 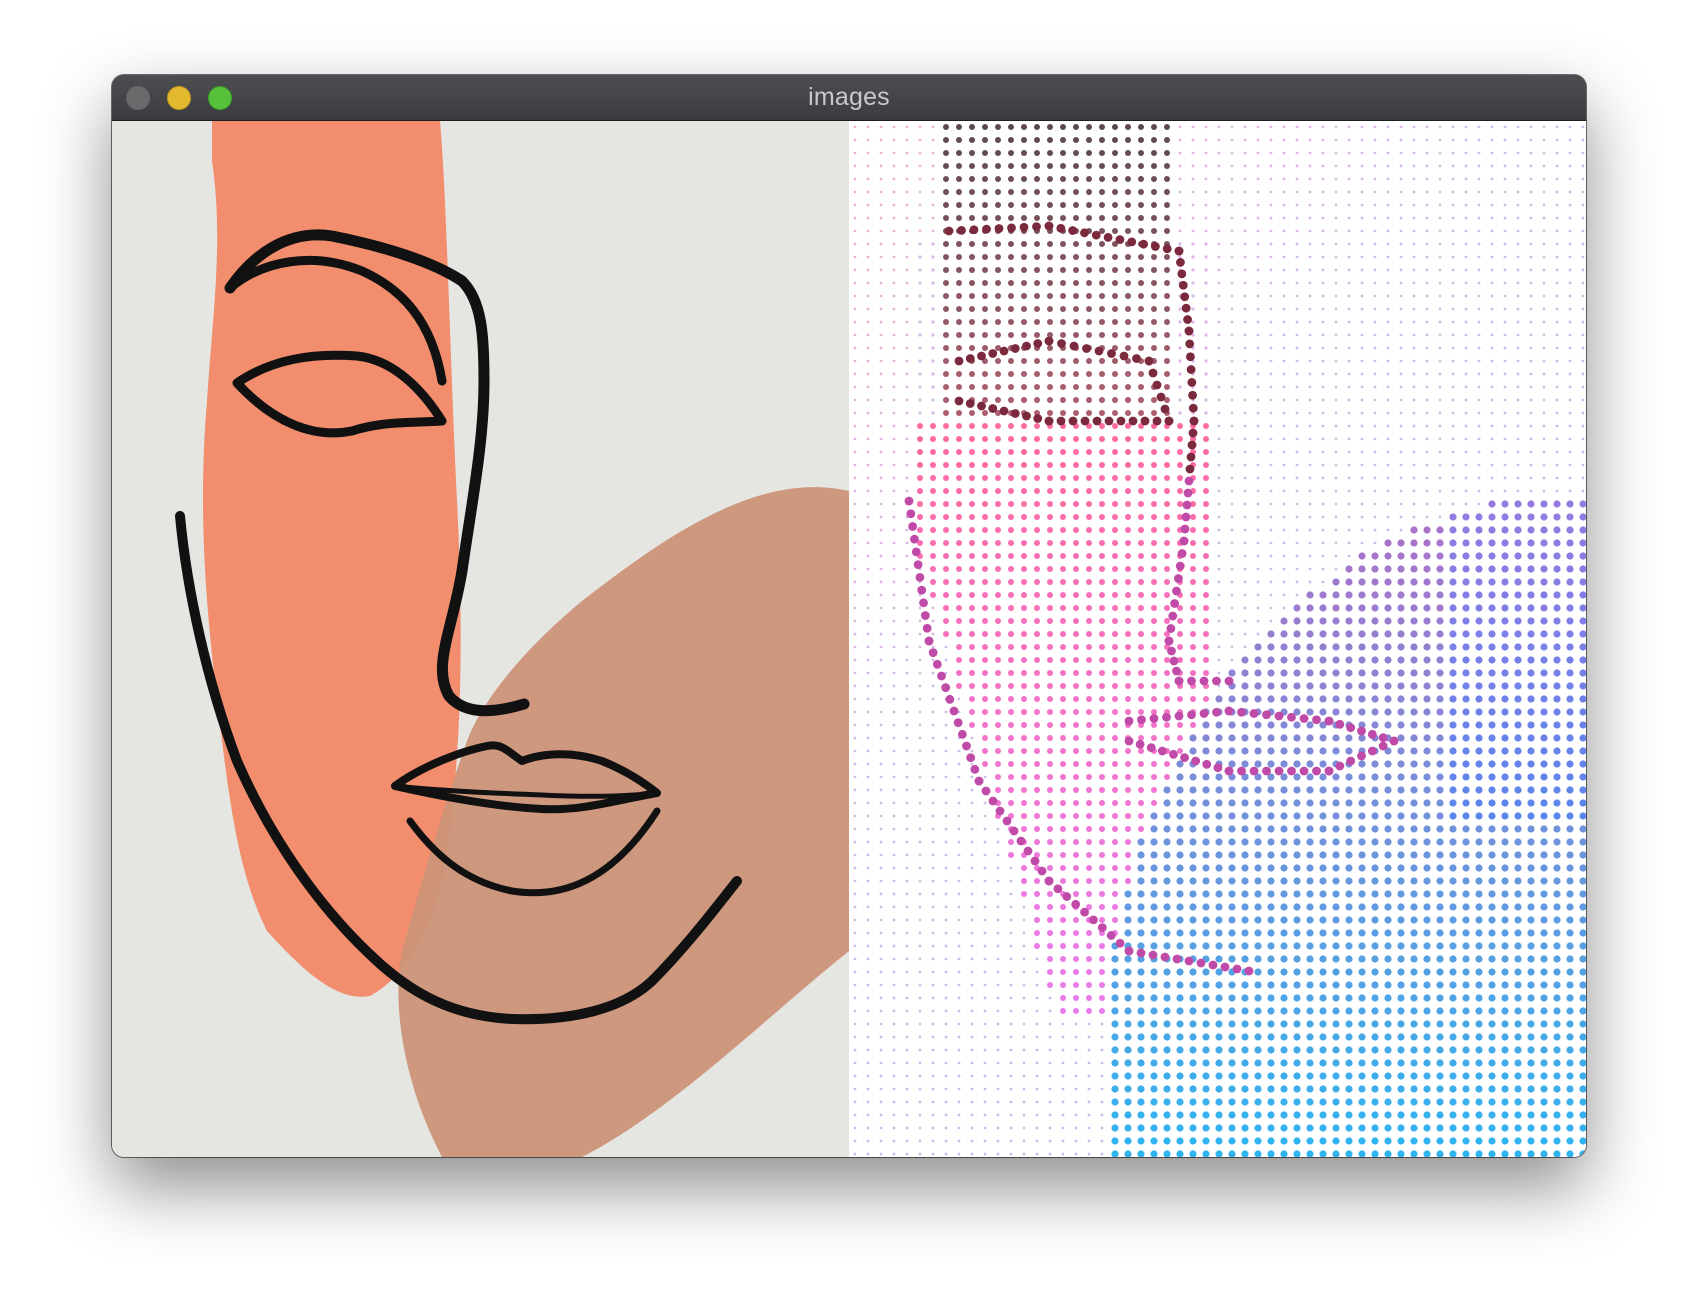 I want to click on tan-shape, so click(x=623, y=822).